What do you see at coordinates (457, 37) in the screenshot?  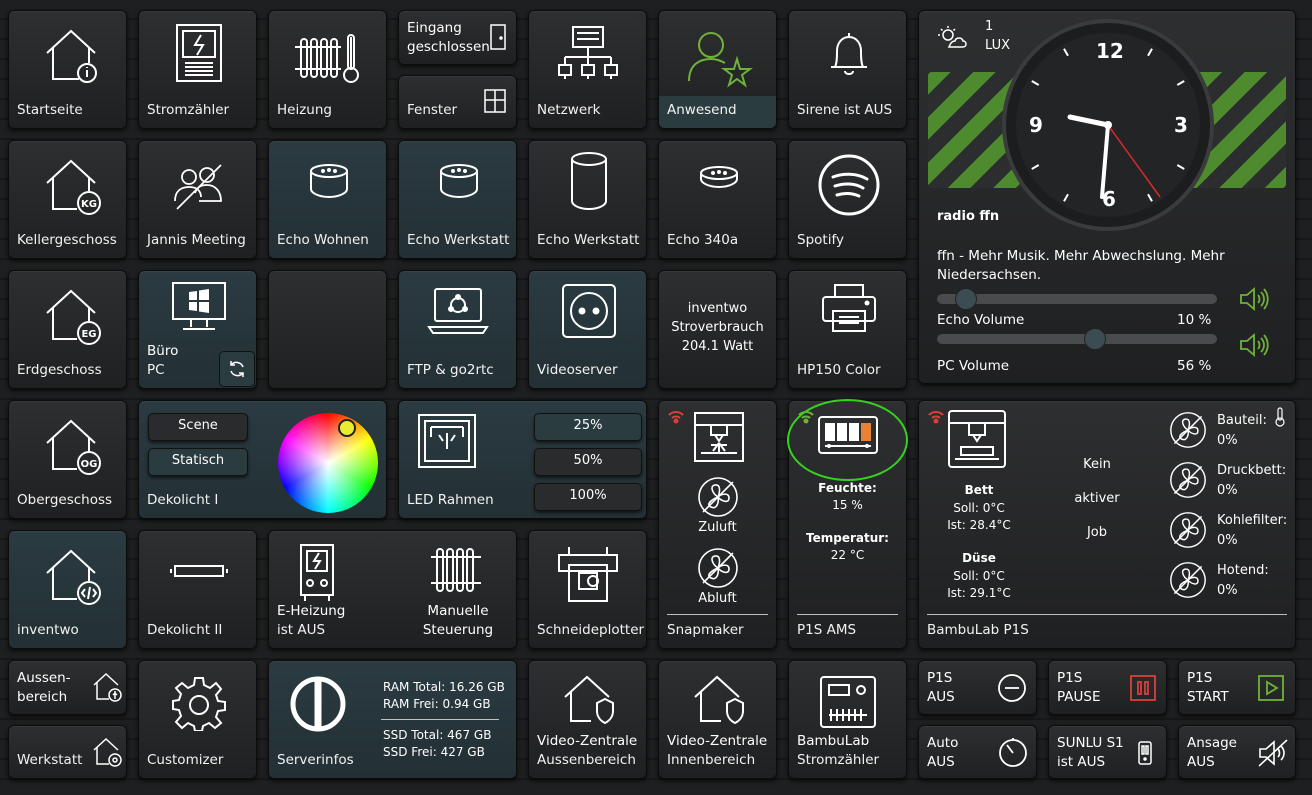 I see `tile-eingang: Eingang geschlossen` at bounding box center [457, 37].